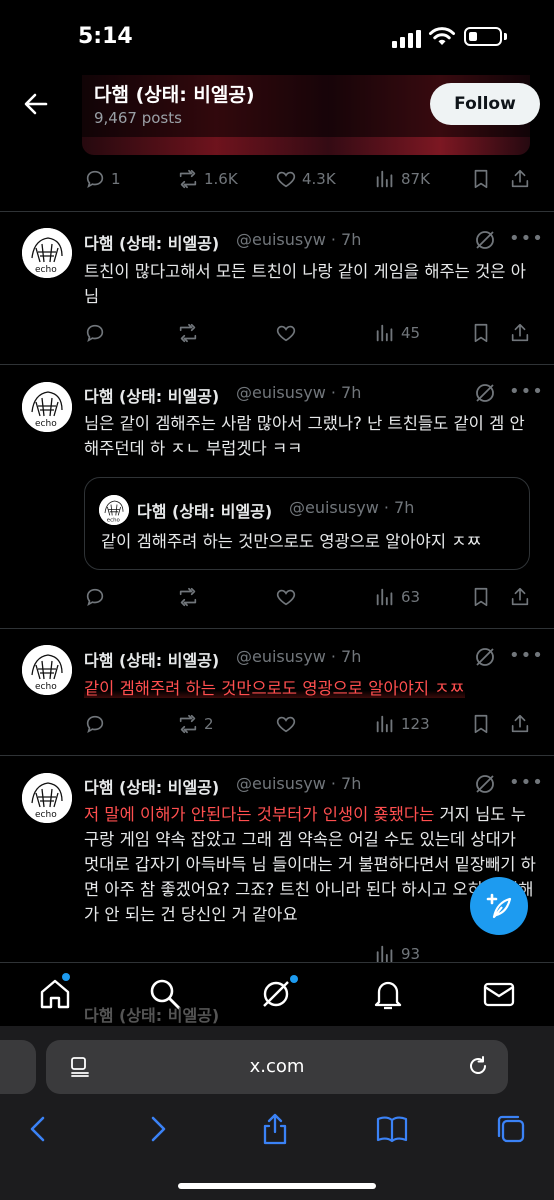  What do you see at coordinates (511, 1129) in the screenshot?
I see `tabs-icon` at bounding box center [511, 1129].